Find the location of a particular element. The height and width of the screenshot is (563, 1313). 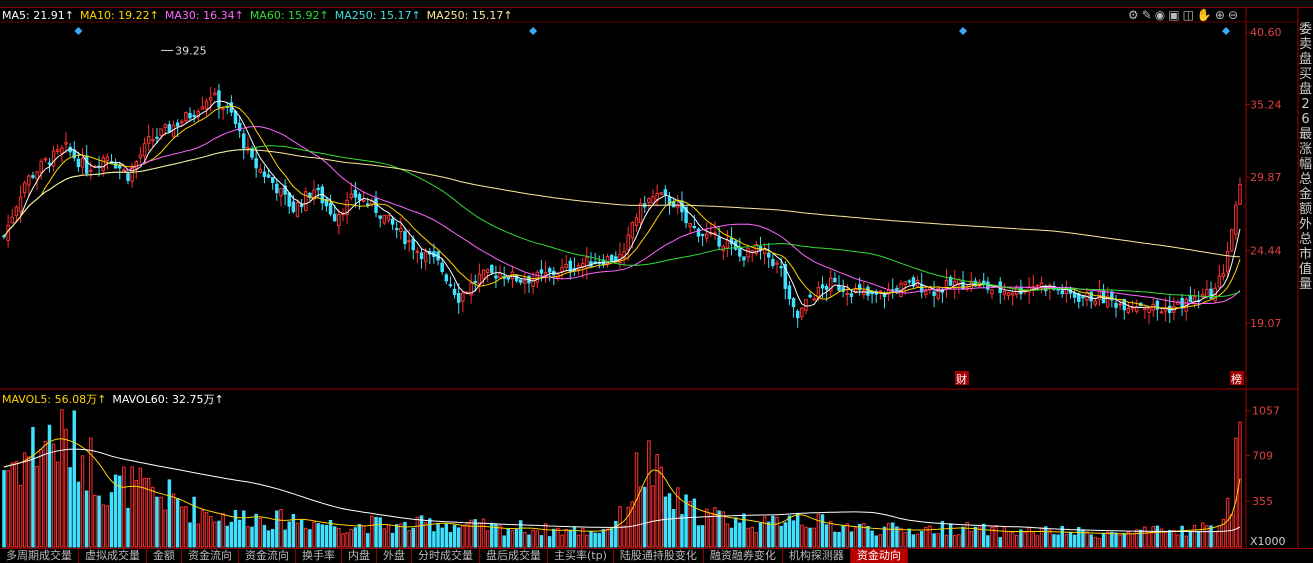

panel-char: 最 is located at coordinates (1305, 134).